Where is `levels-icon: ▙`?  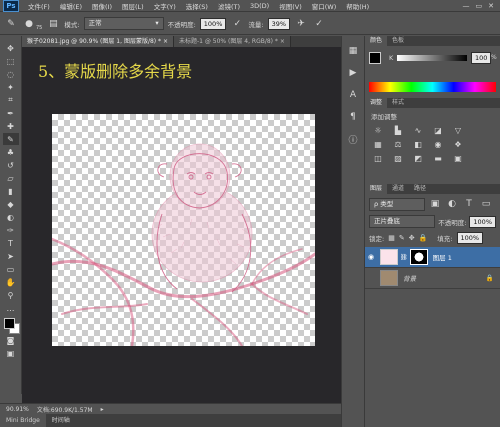 levels-icon: ▙ is located at coordinates (398, 130).